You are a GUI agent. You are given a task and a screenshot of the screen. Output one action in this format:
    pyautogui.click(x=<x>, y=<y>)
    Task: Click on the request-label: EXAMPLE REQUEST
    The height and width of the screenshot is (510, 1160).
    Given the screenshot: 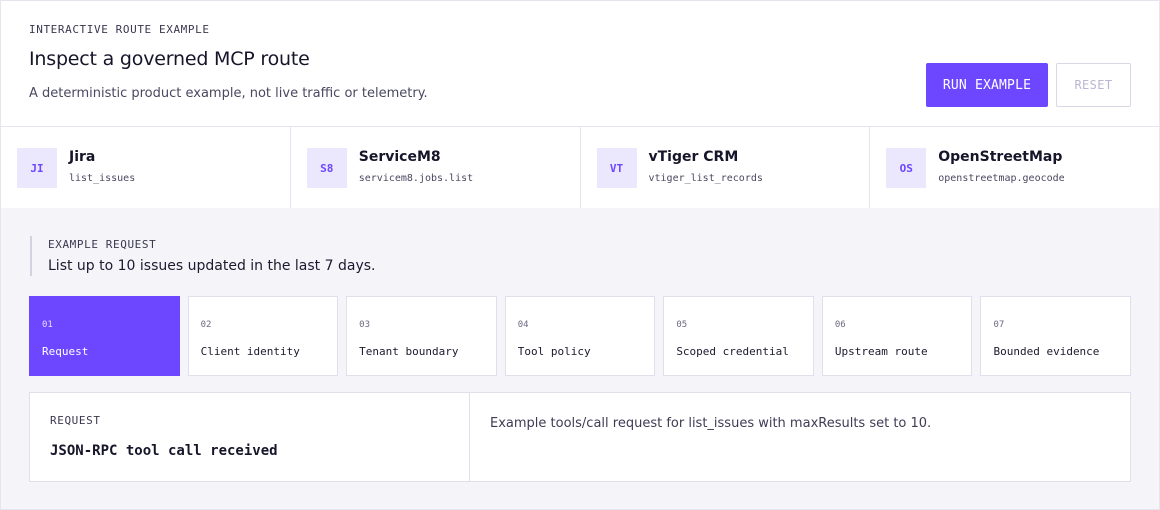 What is the action you would take?
    pyautogui.click(x=102, y=244)
    